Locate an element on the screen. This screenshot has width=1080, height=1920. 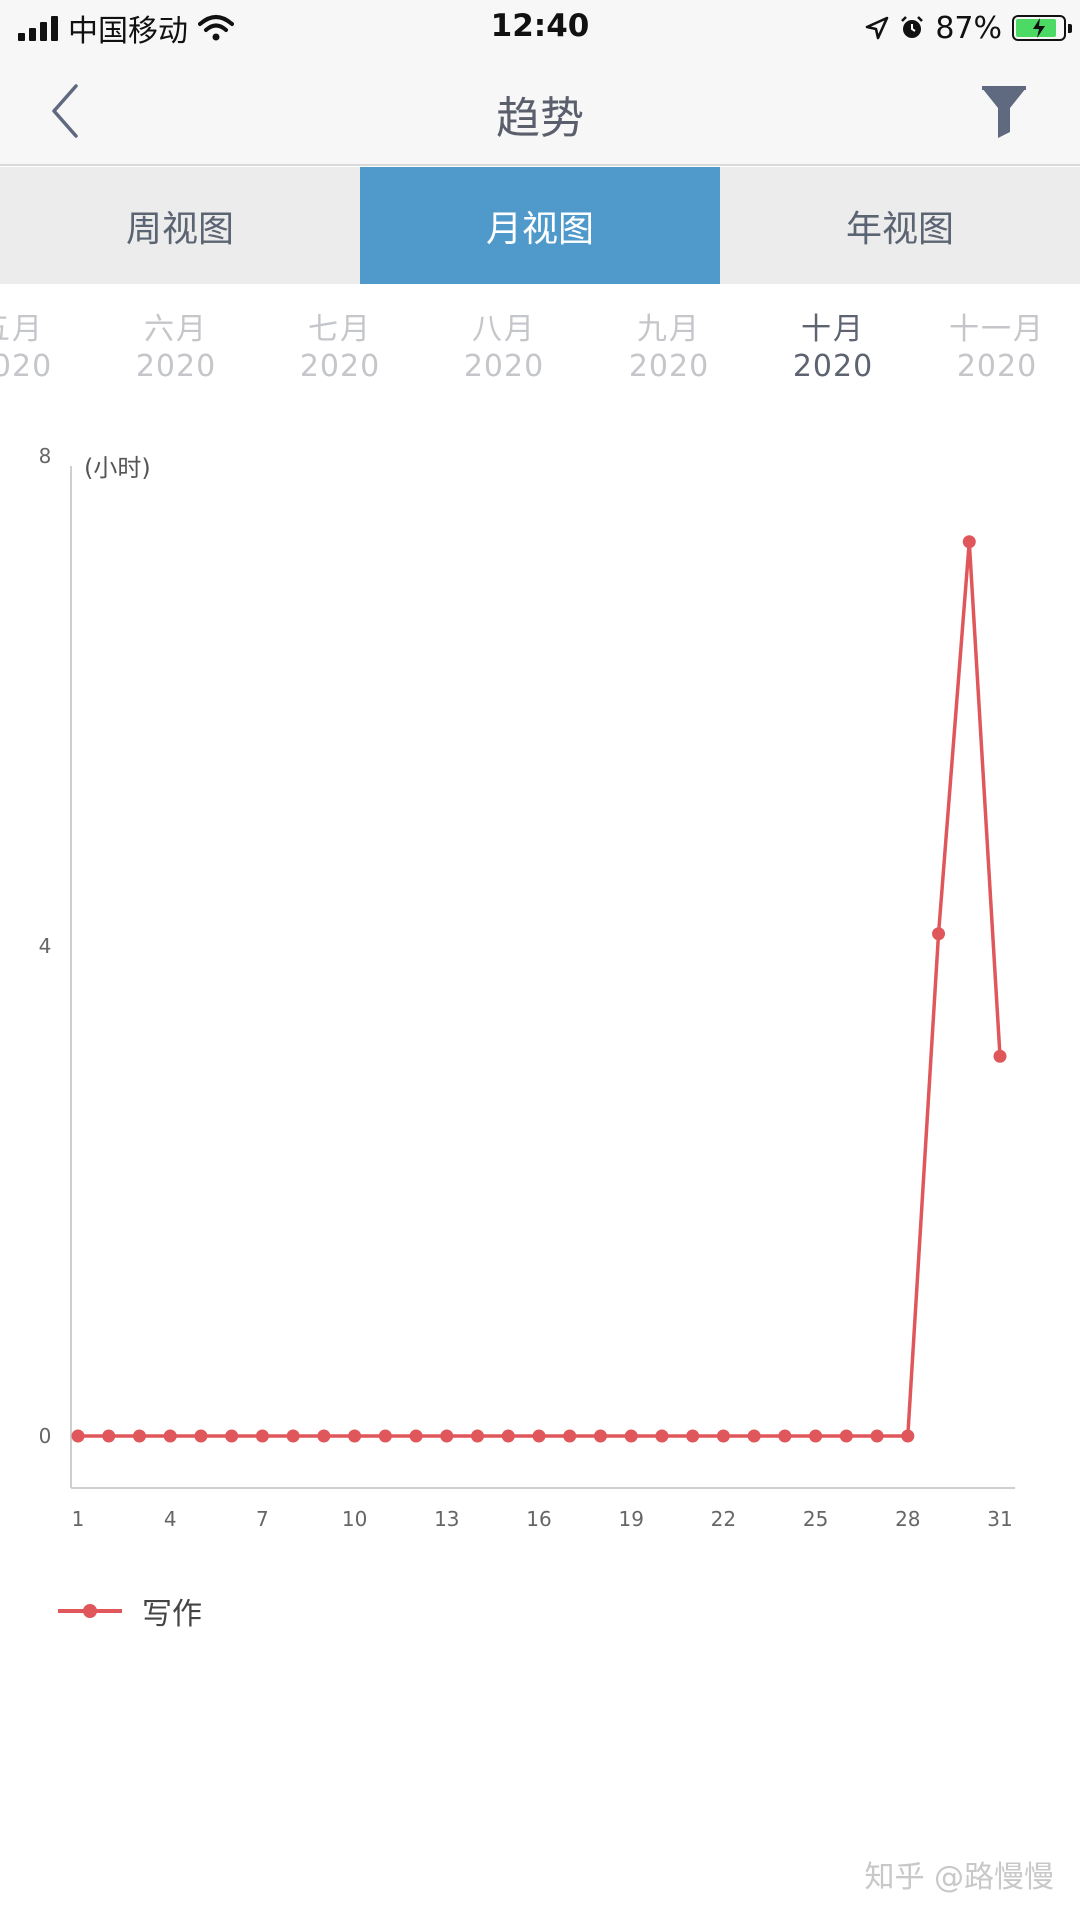
month-item: 八月 2020 is located at coordinates (504, 349).